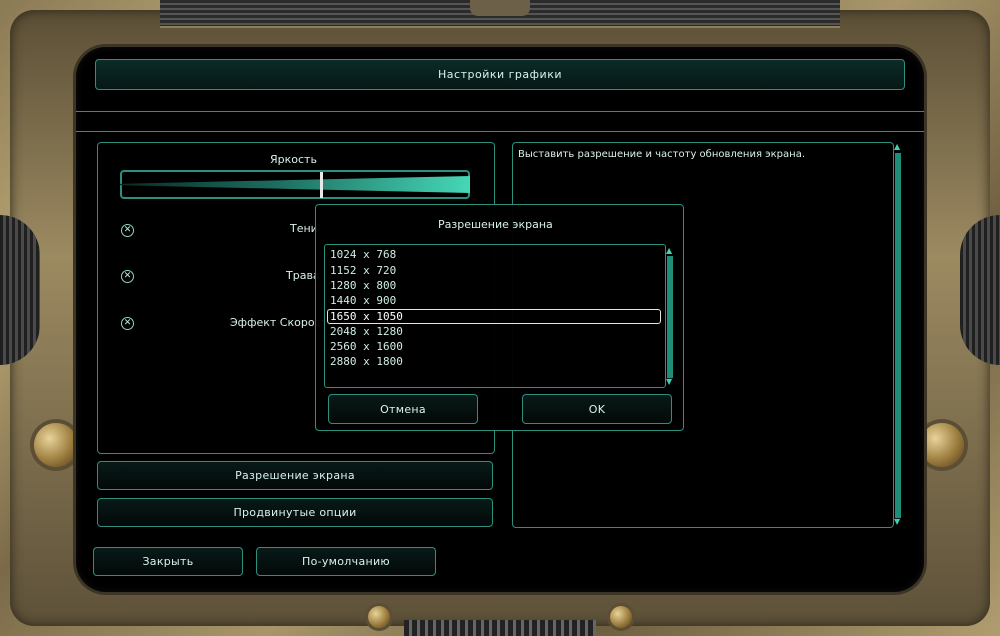  Describe the element at coordinates (942, 445) in the screenshot. I see `right-knob` at that location.